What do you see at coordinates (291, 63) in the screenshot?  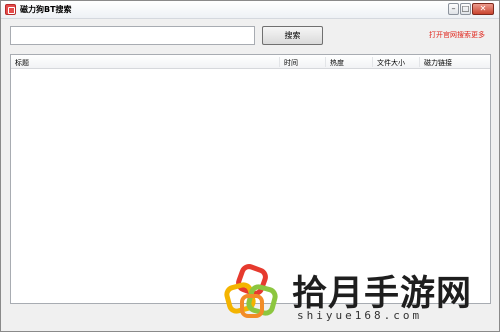 I see `column-header-time: 时间` at bounding box center [291, 63].